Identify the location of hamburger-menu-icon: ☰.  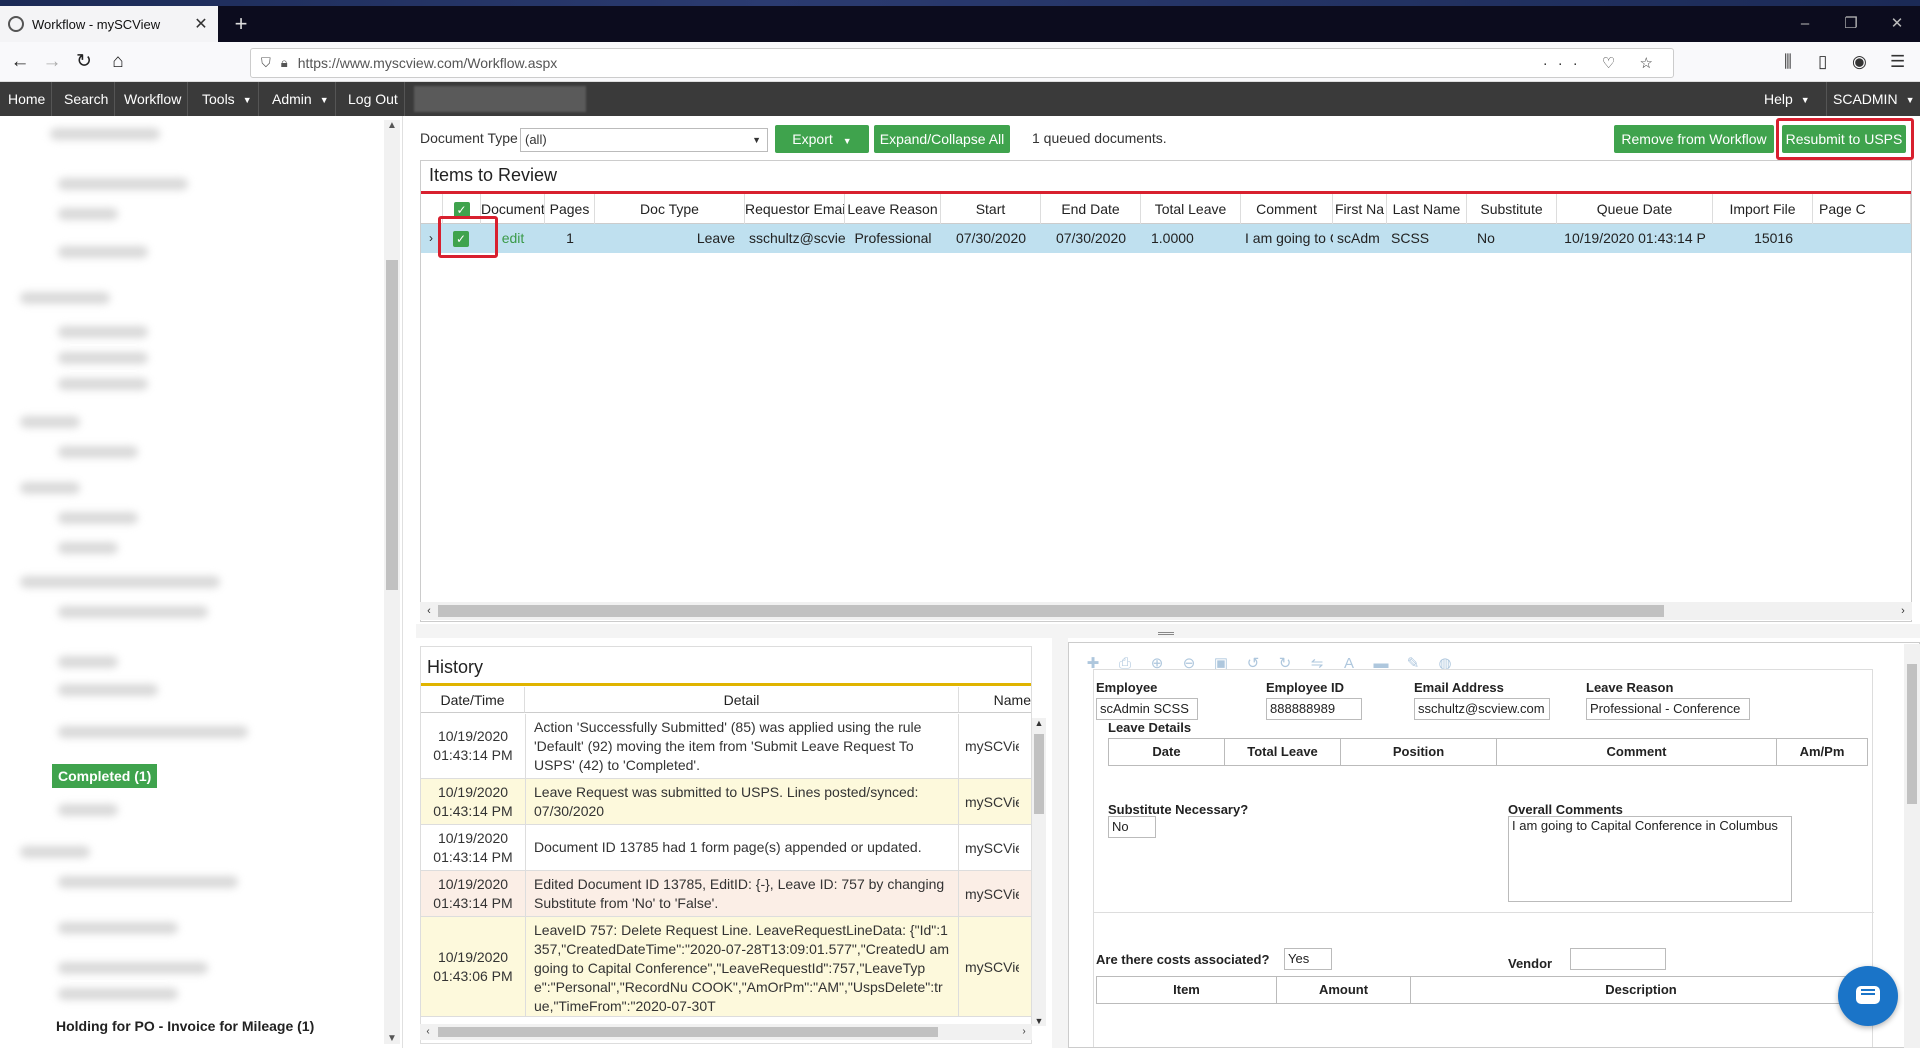
(1897, 62).